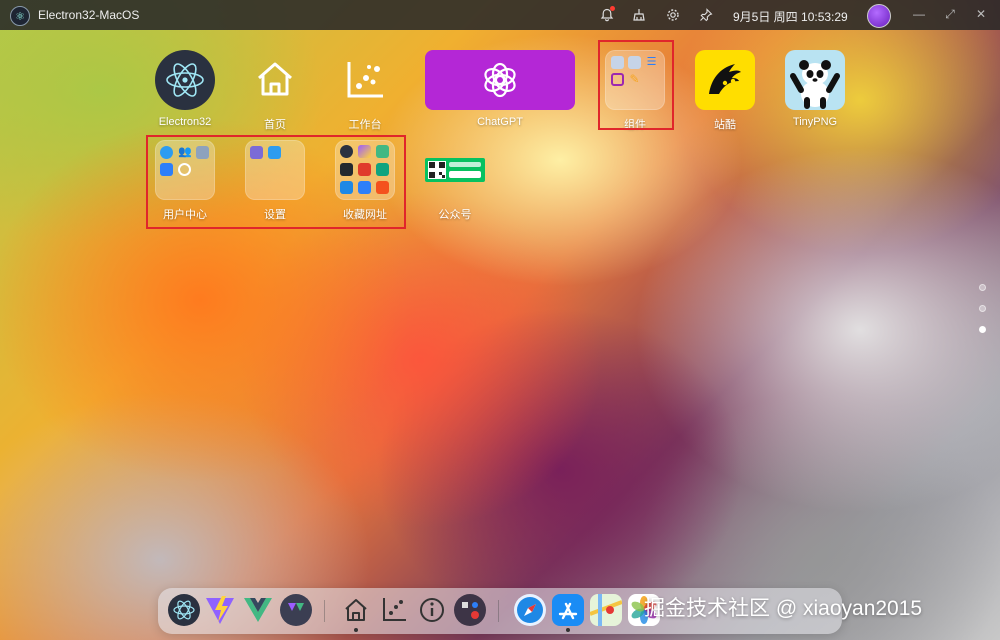  What do you see at coordinates (568, 610) in the screenshot?
I see `appstore-icon` at bounding box center [568, 610].